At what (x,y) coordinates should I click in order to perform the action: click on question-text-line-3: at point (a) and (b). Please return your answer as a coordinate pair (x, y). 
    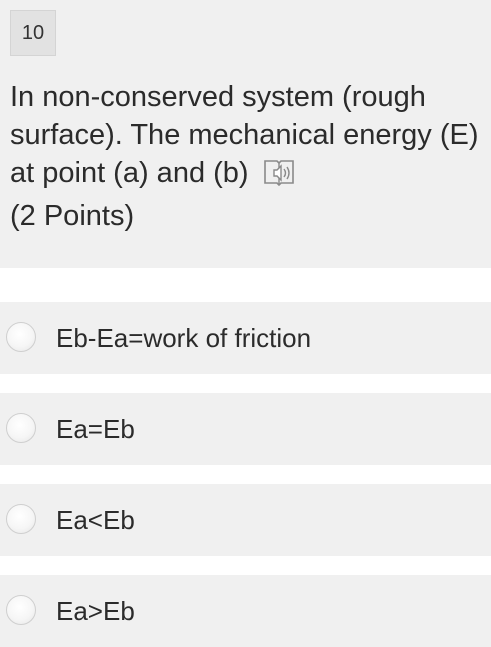
    Looking at the image, I should click on (129, 173).